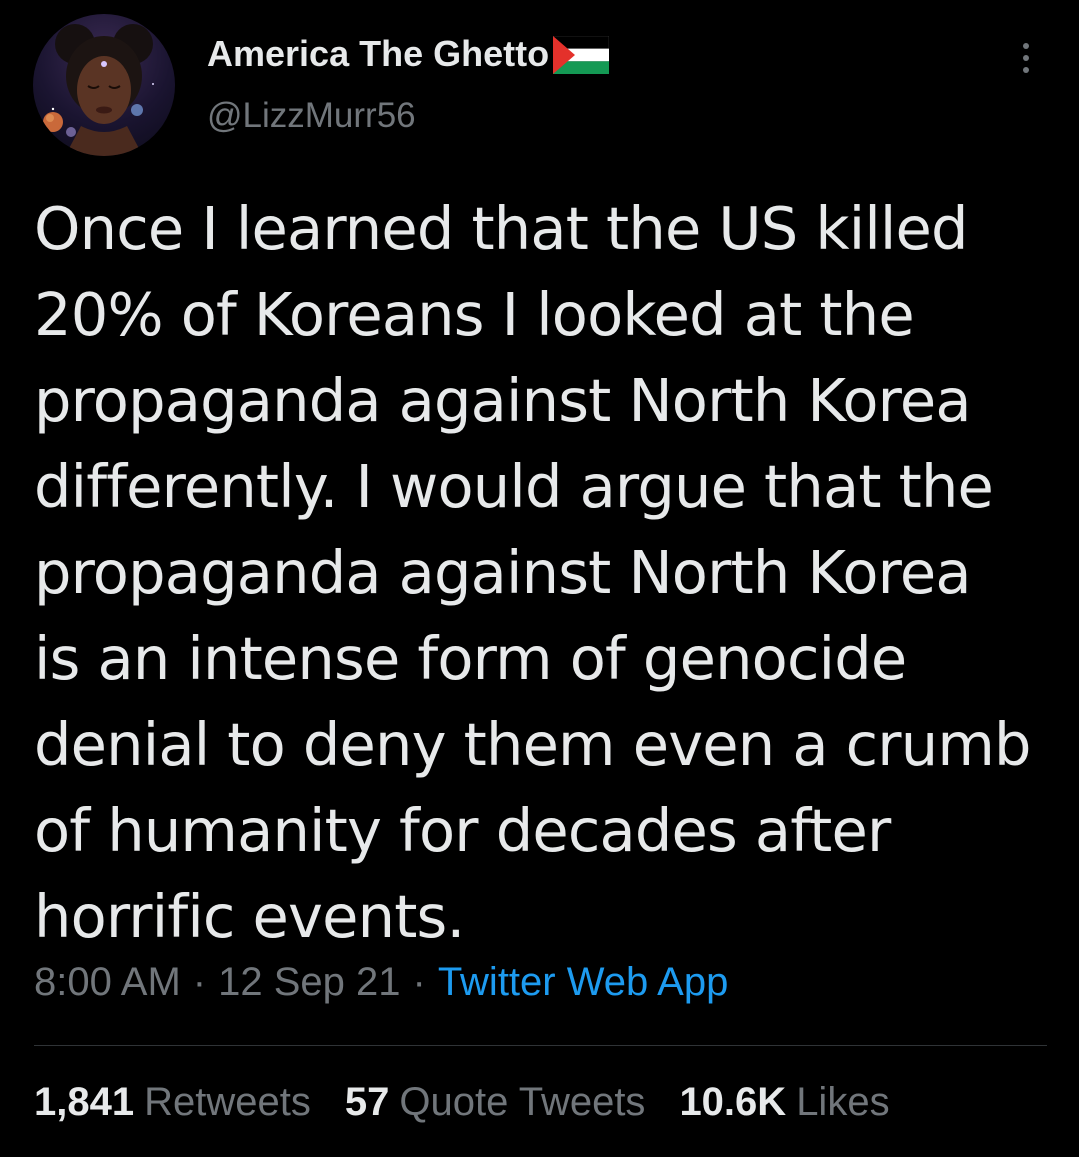 The image size is (1079, 1157). What do you see at coordinates (84, 1102) in the screenshot?
I see `retweets-count: 1,841` at bounding box center [84, 1102].